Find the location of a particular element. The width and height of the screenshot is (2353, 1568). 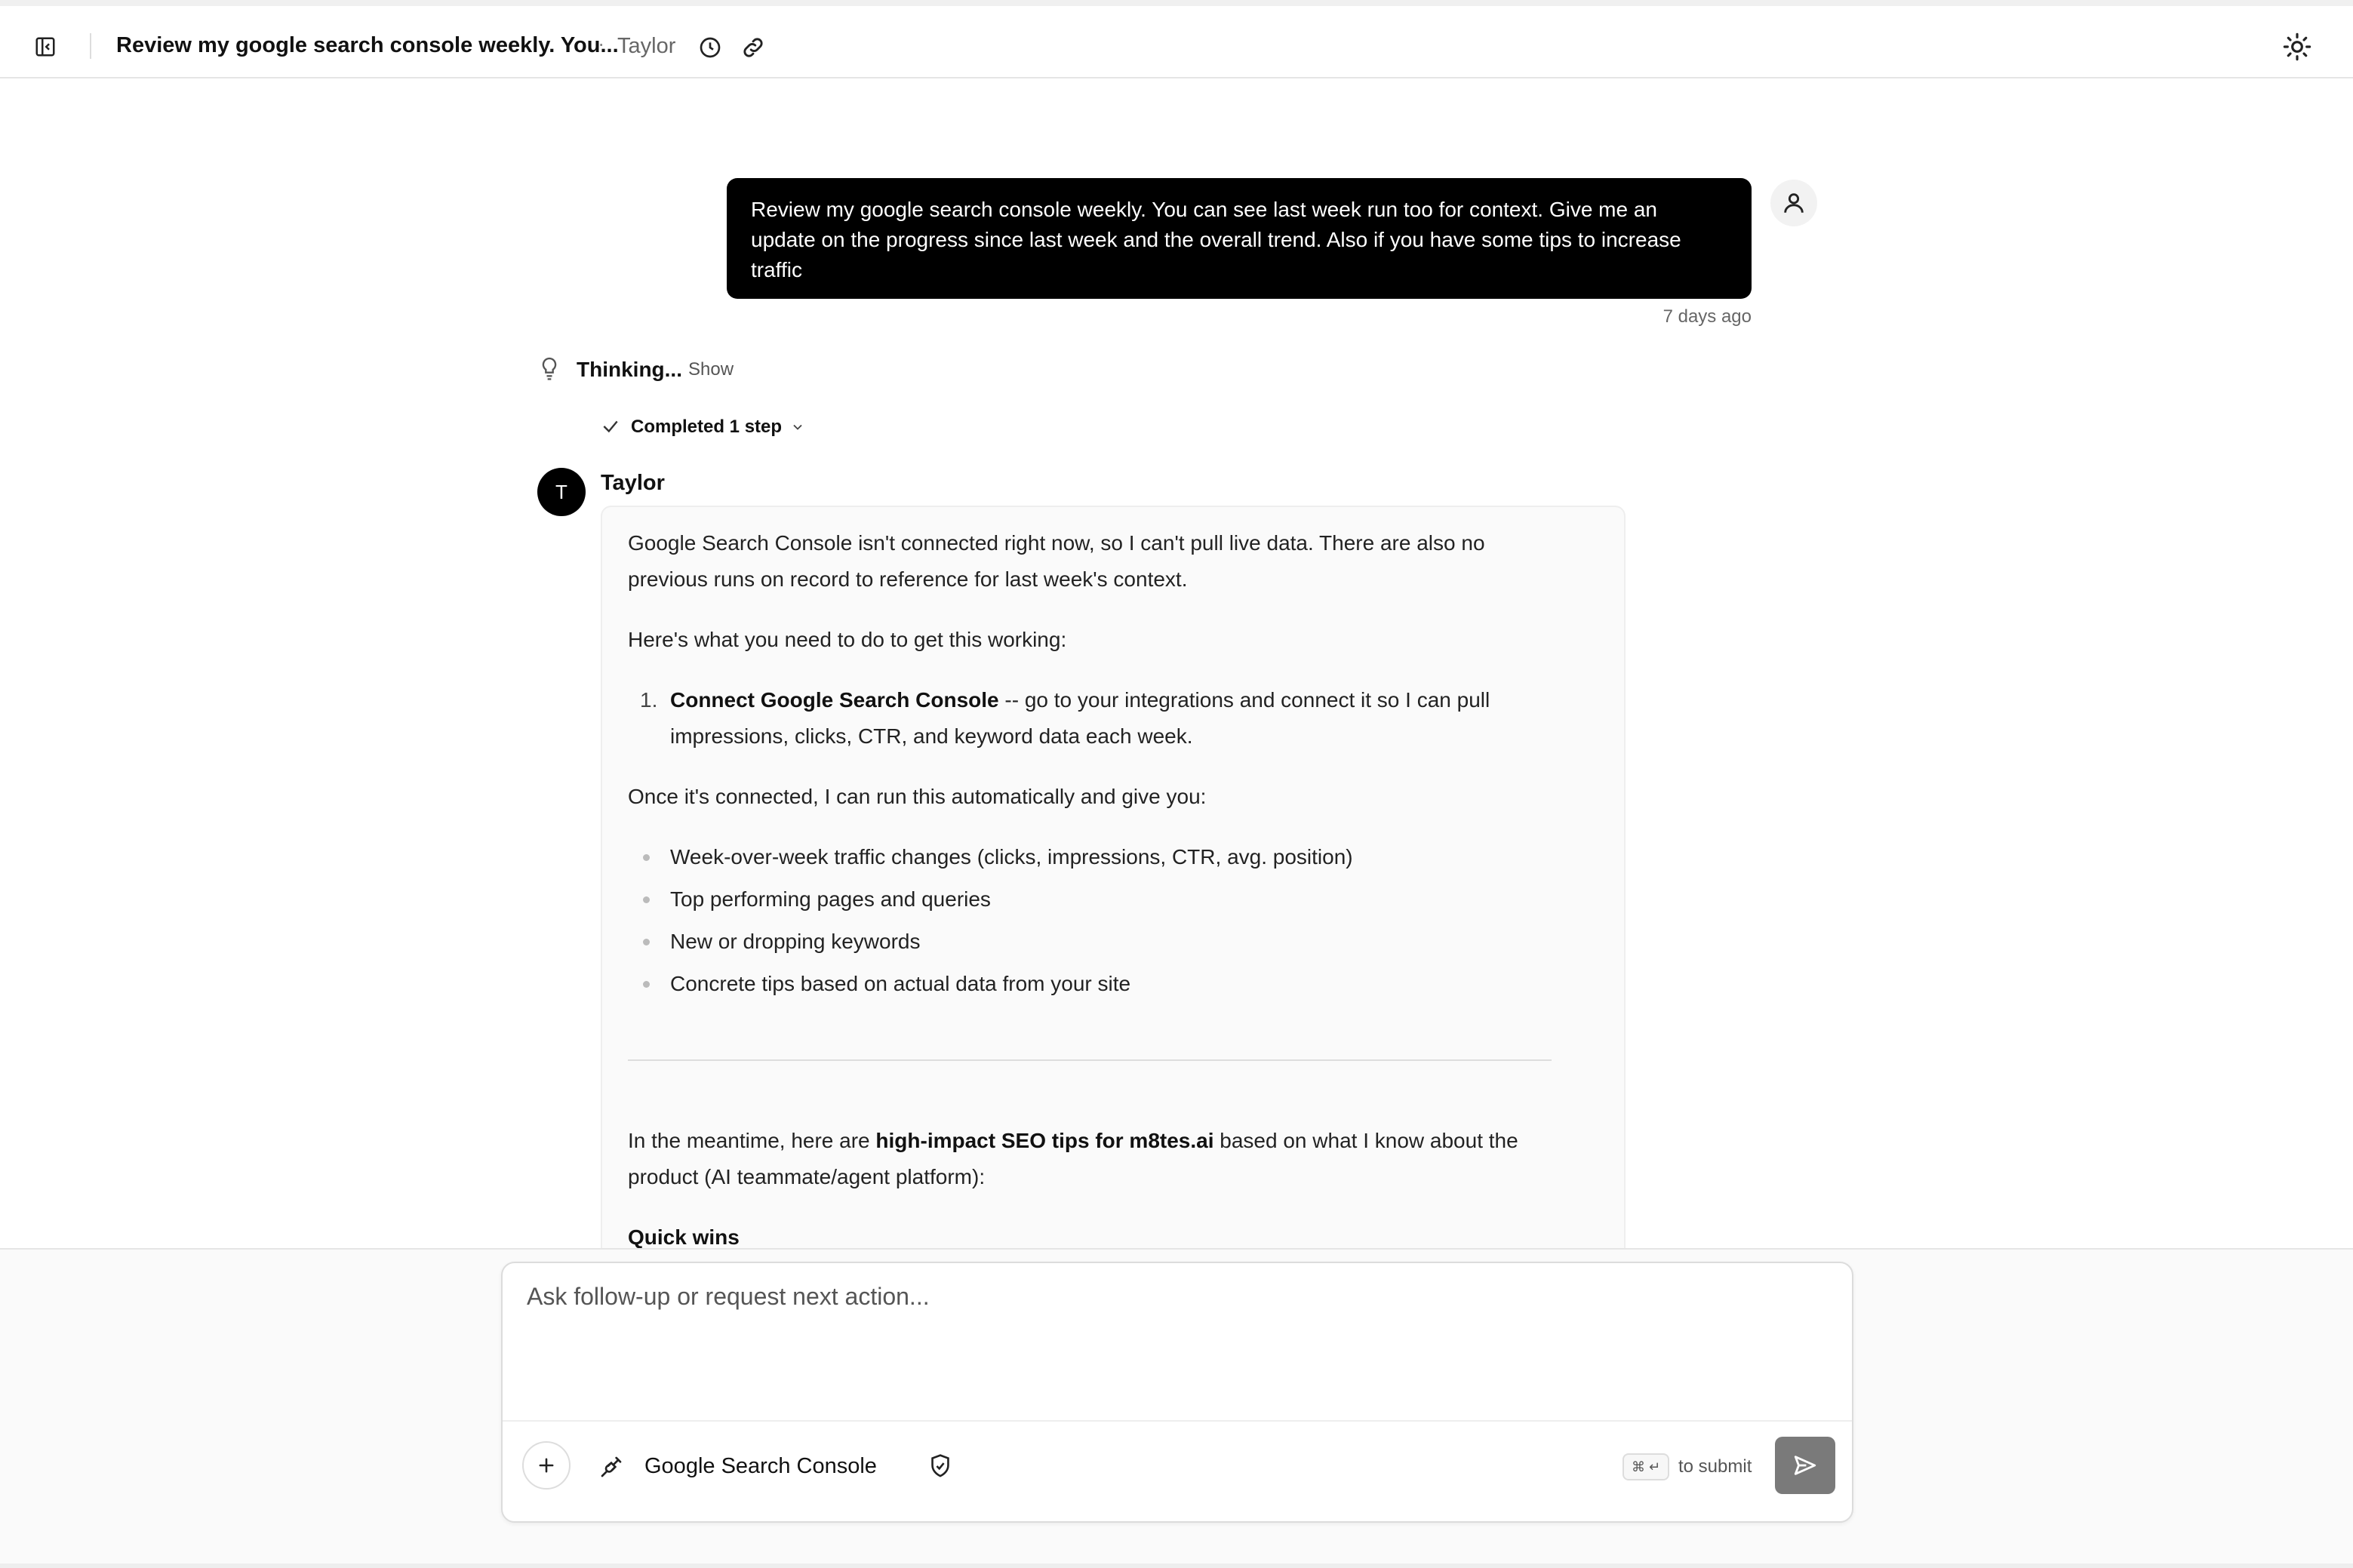

send-button is located at coordinates (1805, 1465).